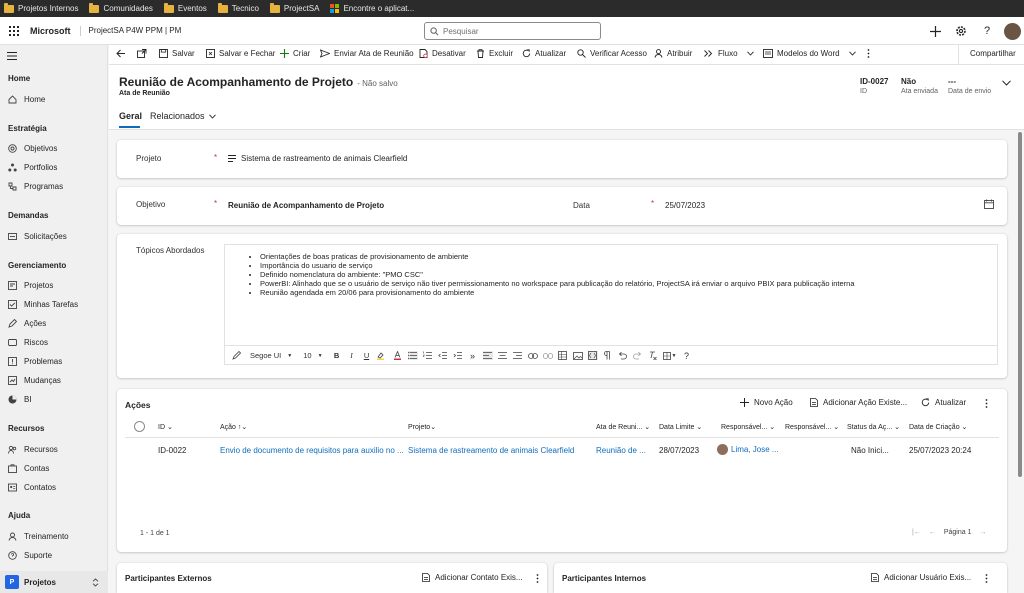 This screenshot has width=1024, height=593. I want to click on col-header-status: Status da Aç... ⌄, so click(873, 427).